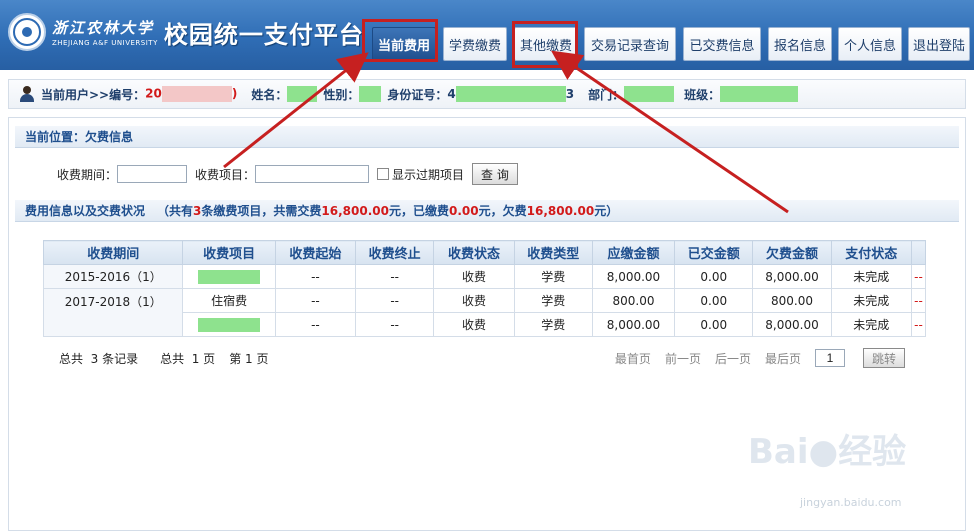 The height and width of the screenshot is (531, 974). Describe the element at coordinates (302, 94) in the screenshot. I see `name-redacted` at that location.